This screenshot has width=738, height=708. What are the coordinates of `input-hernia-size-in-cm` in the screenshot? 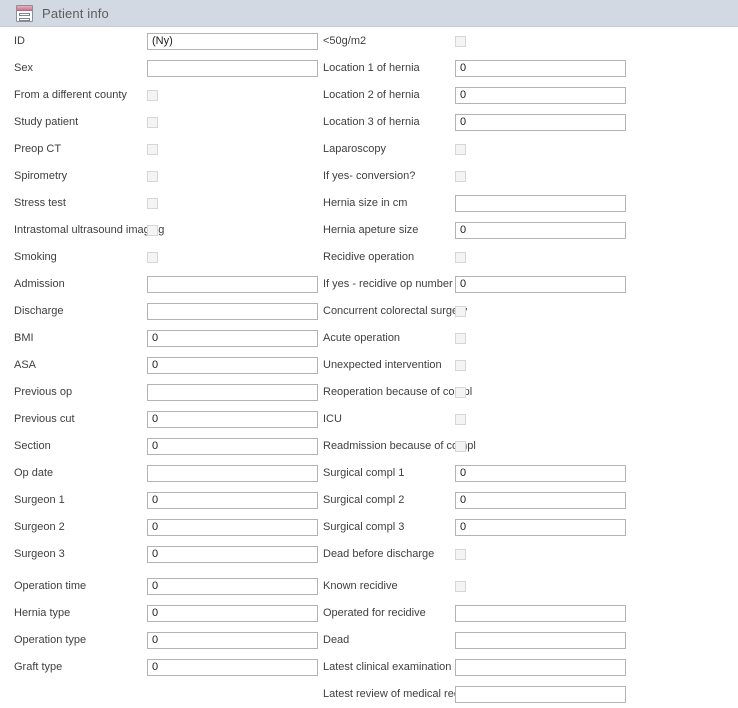 It's located at (540, 203).